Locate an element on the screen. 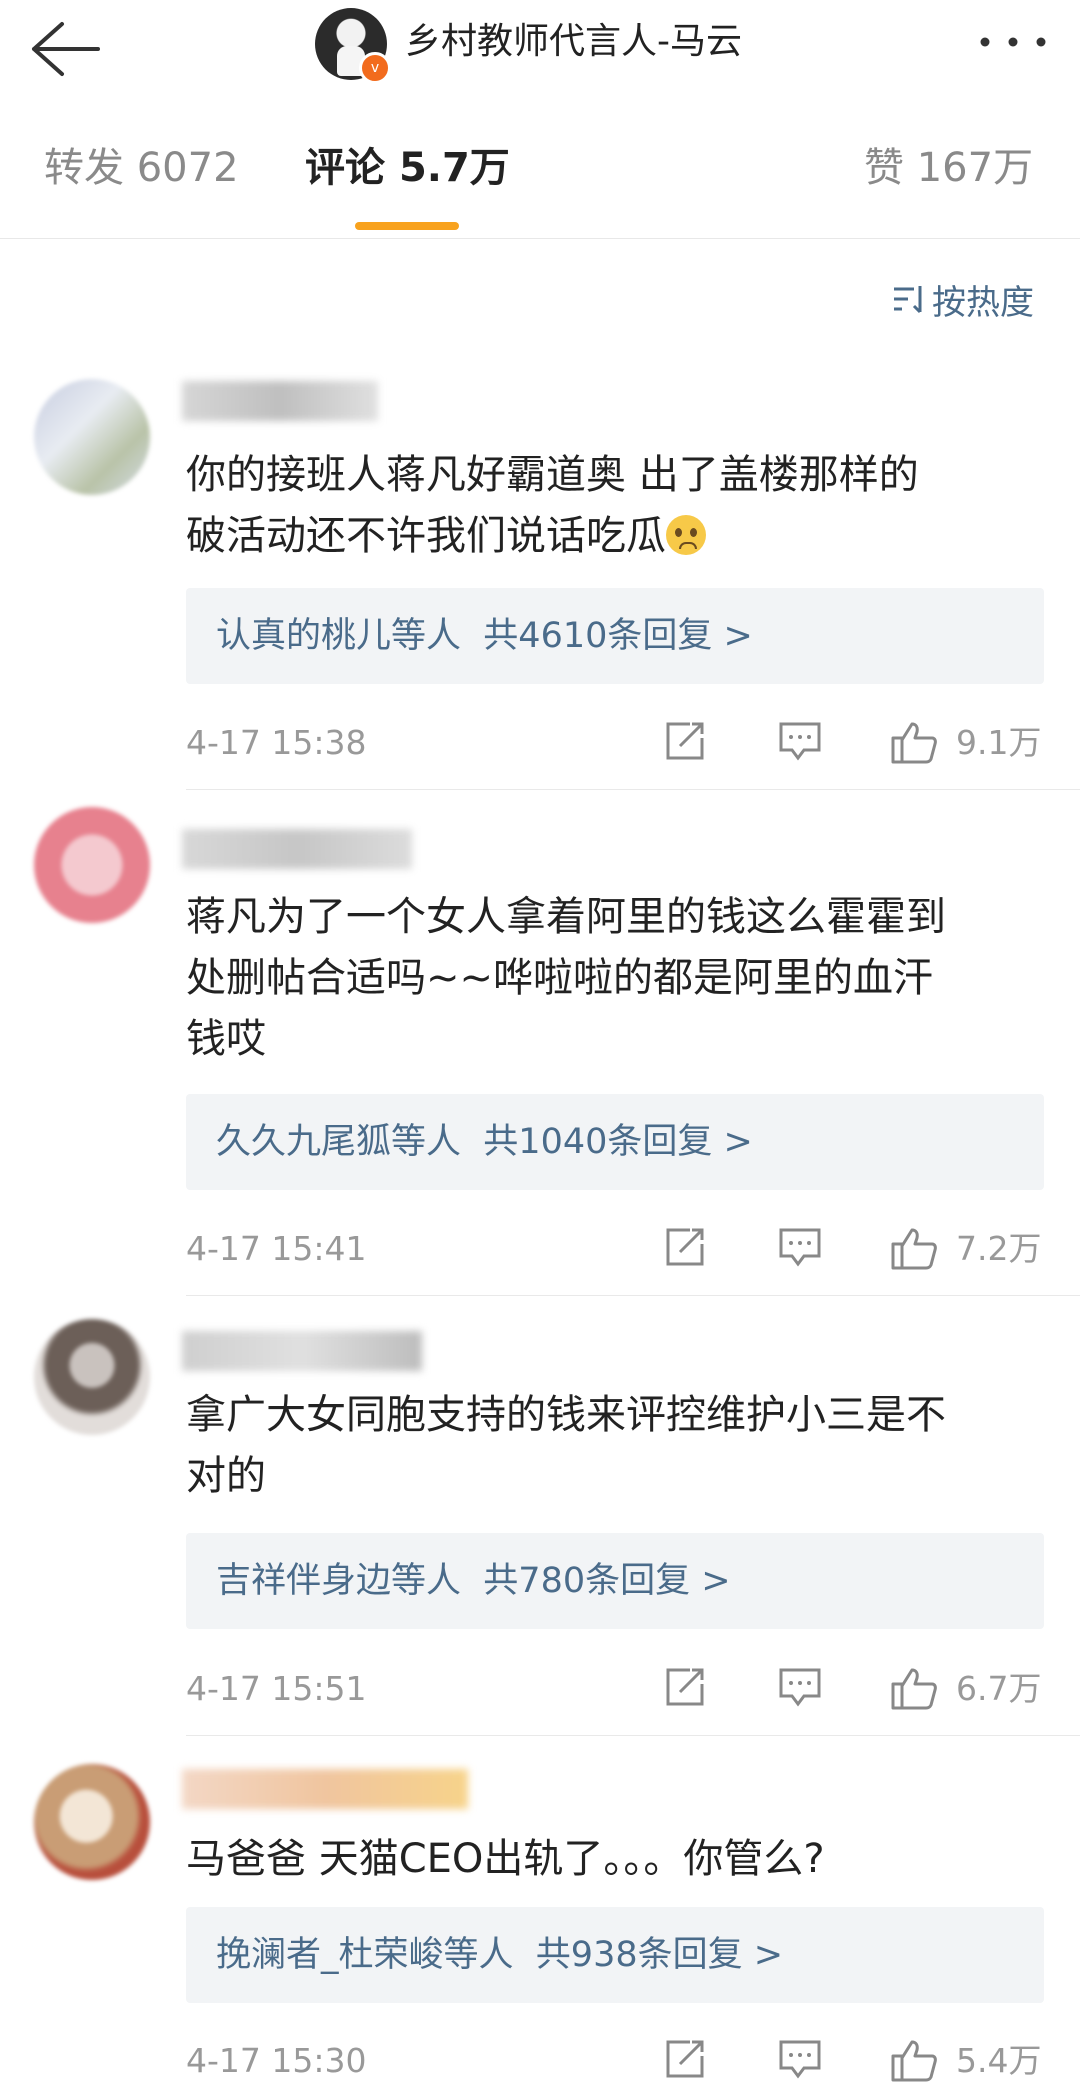  reply-count: 共1040条回复 > is located at coordinates (618, 1142).